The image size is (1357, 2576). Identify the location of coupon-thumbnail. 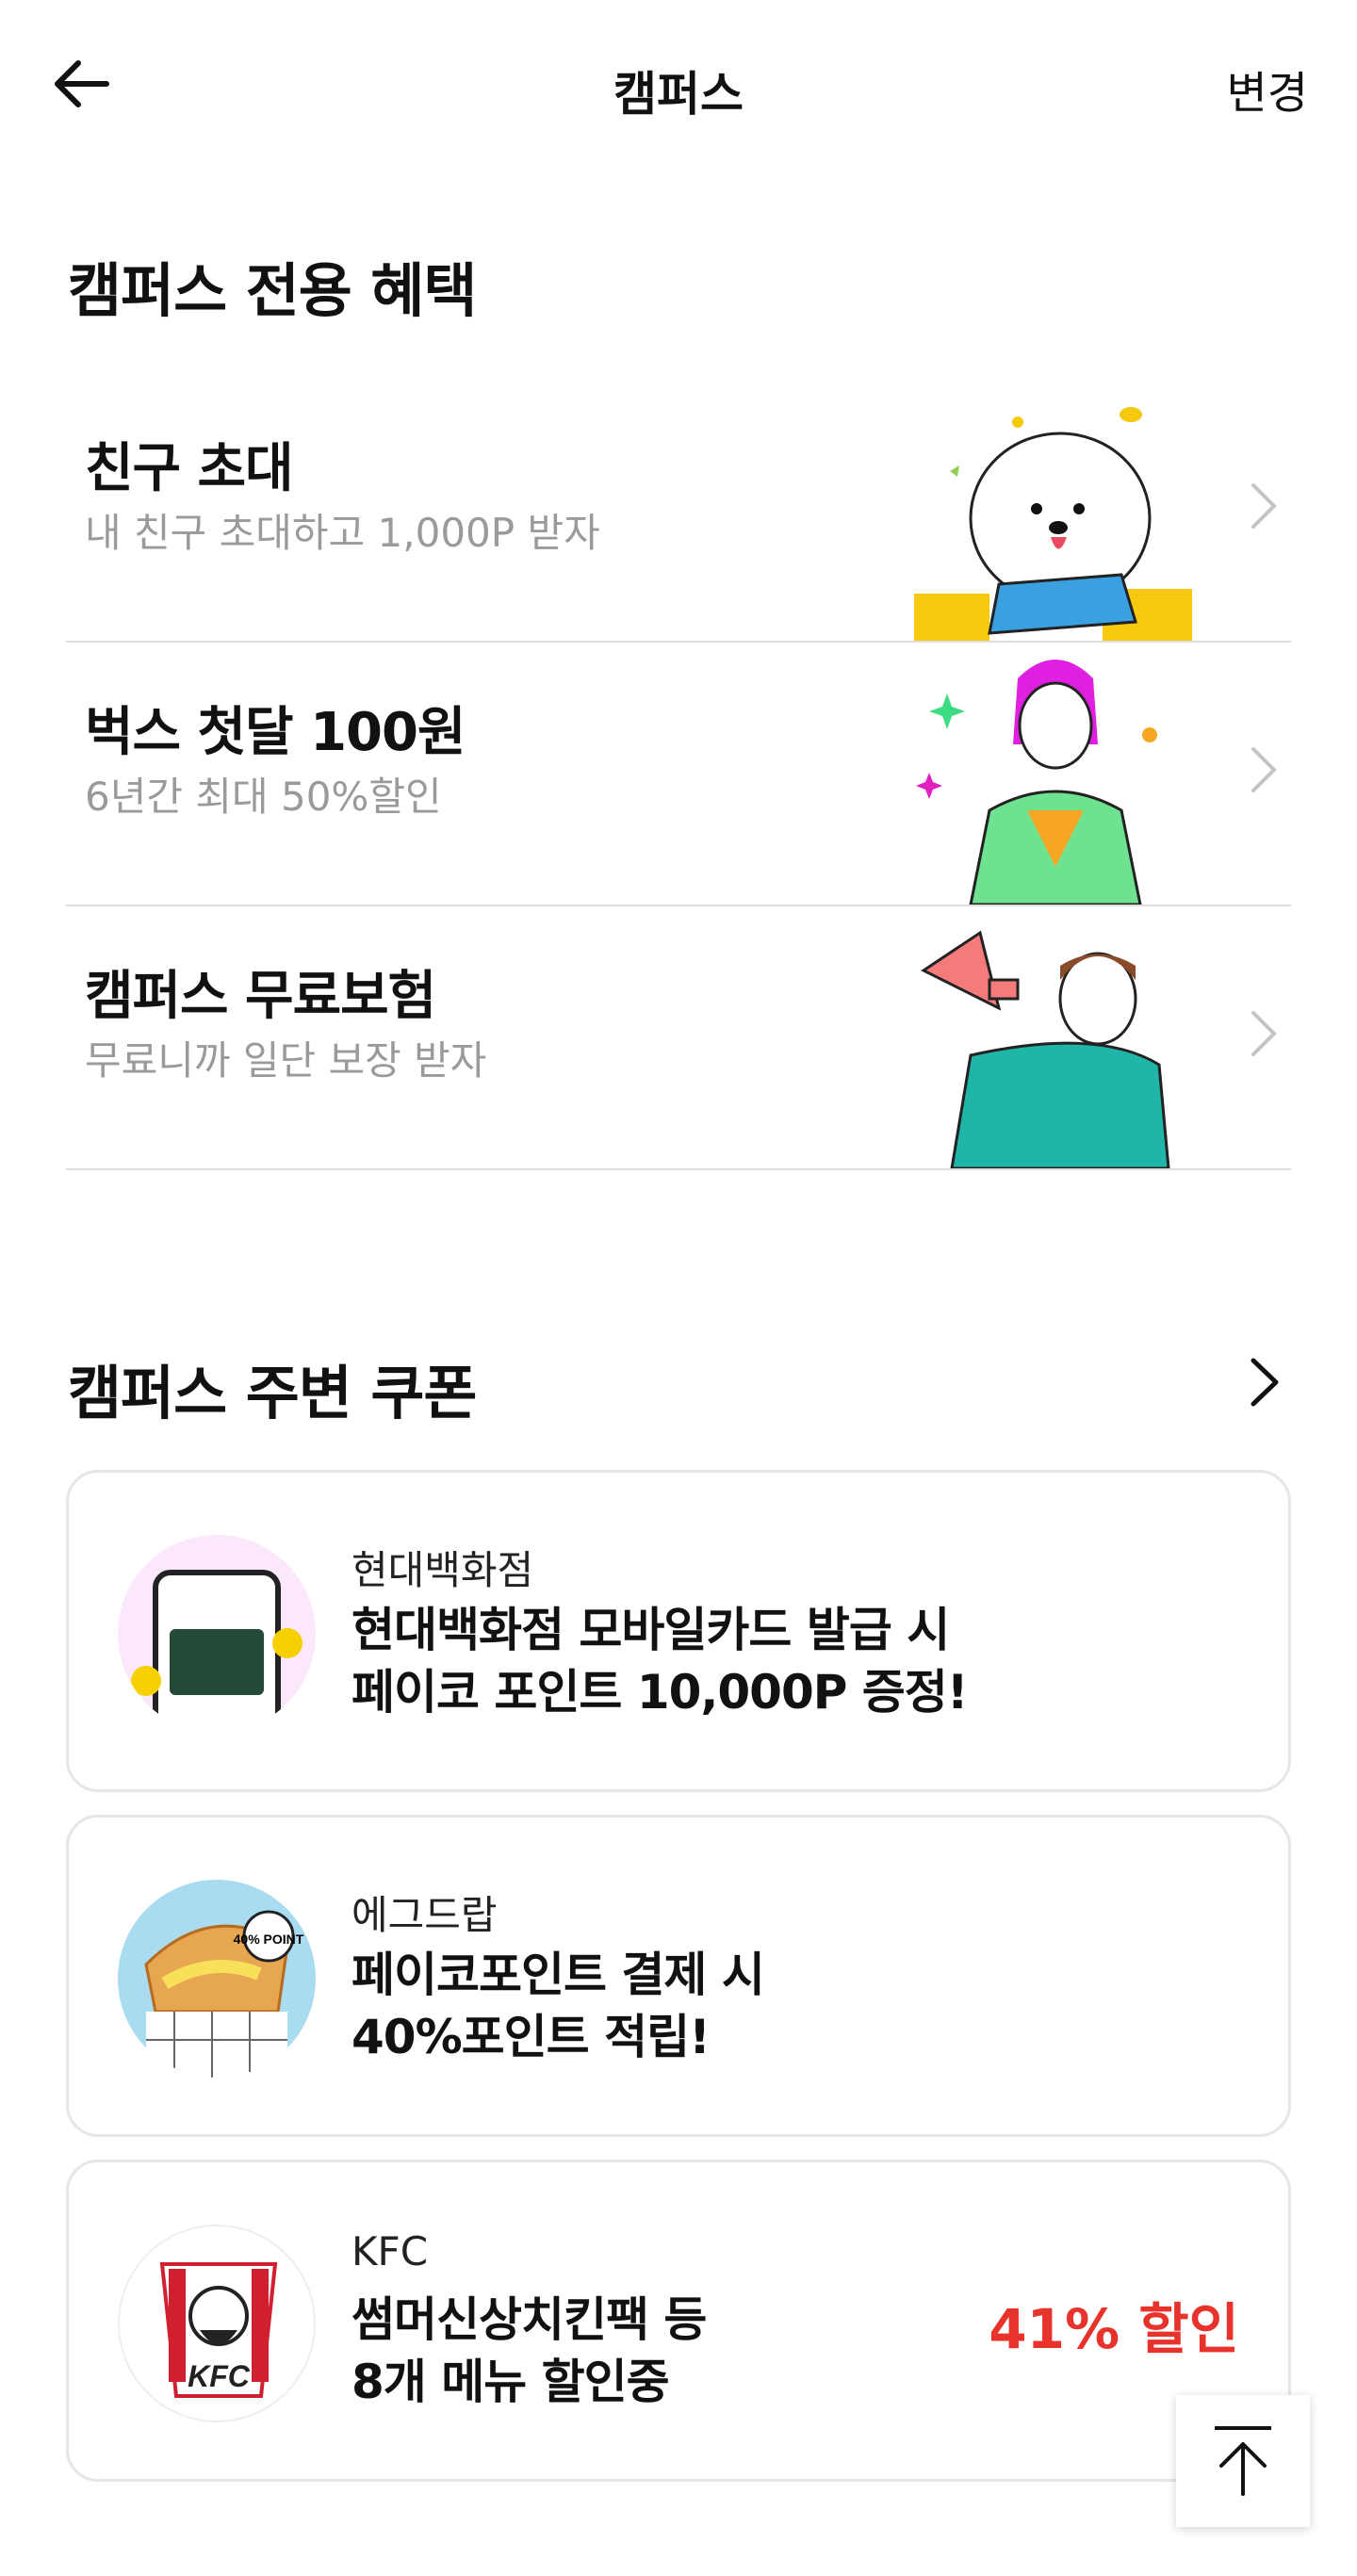
(217, 1634).